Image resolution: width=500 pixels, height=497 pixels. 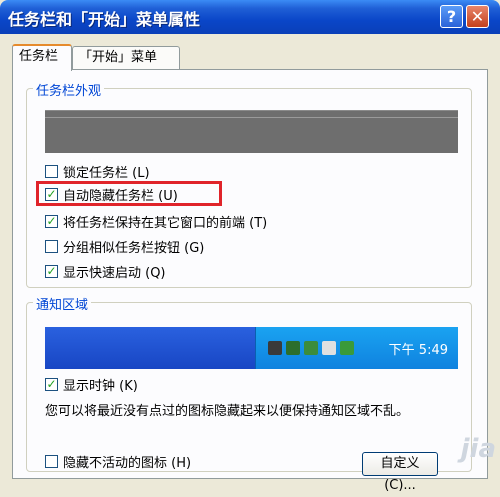 I want to click on clock-text: 下午 5:49, so click(x=418, y=350).